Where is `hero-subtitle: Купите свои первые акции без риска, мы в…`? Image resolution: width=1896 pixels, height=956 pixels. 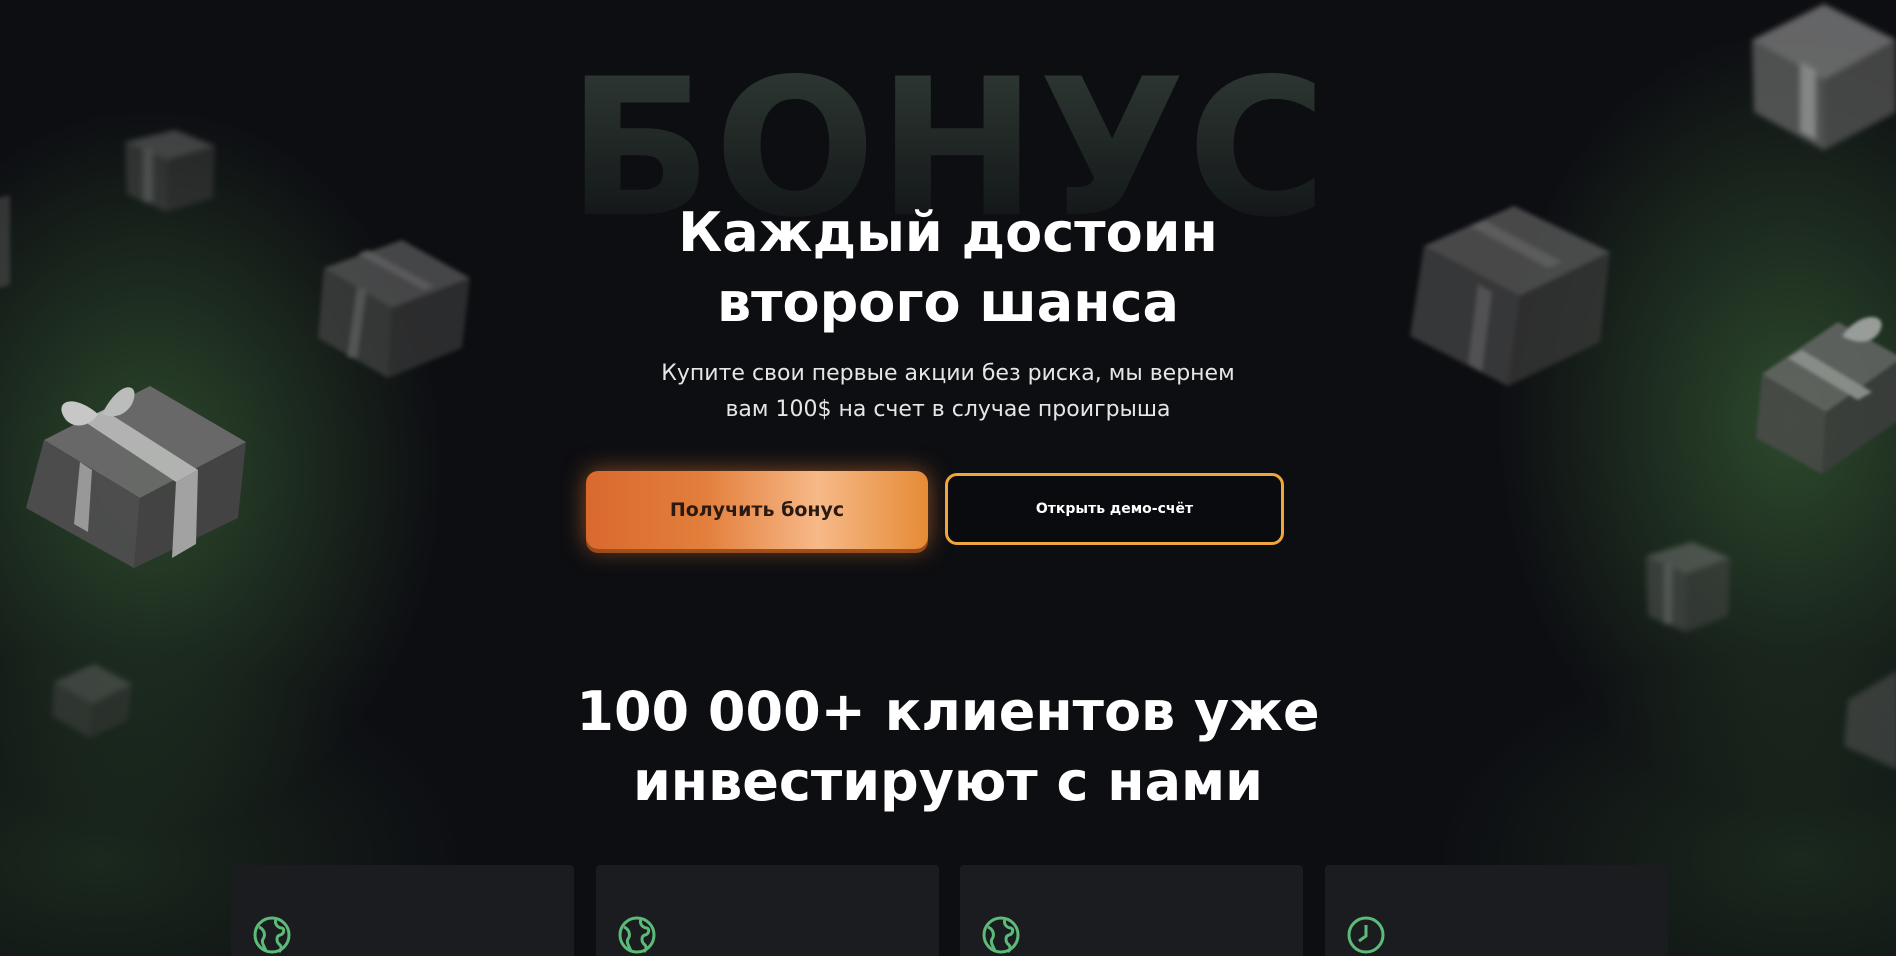
hero-subtitle: Купите свои первые акции без риска, мы в… is located at coordinates (948, 392).